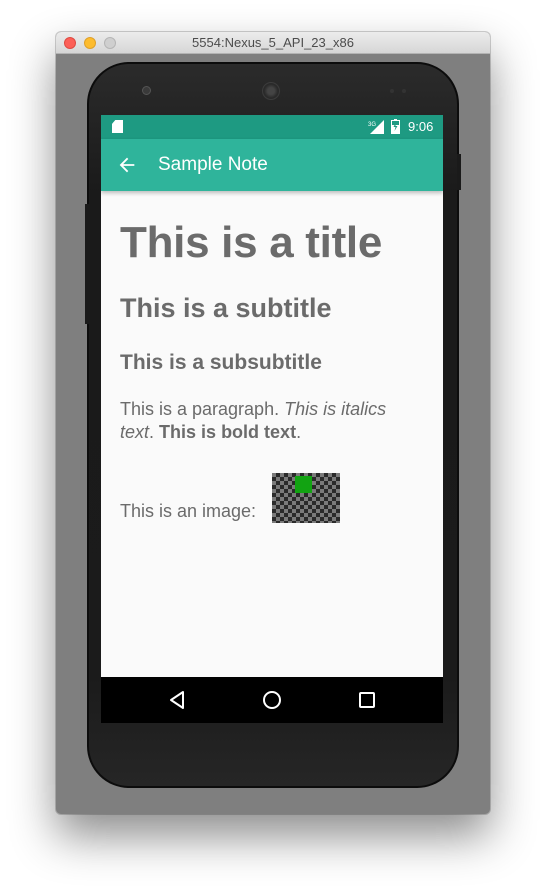 The image size is (545, 894). Describe the element at coordinates (272, 127) in the screenshot. I see `status-bar: 3G 9:06` at that location.